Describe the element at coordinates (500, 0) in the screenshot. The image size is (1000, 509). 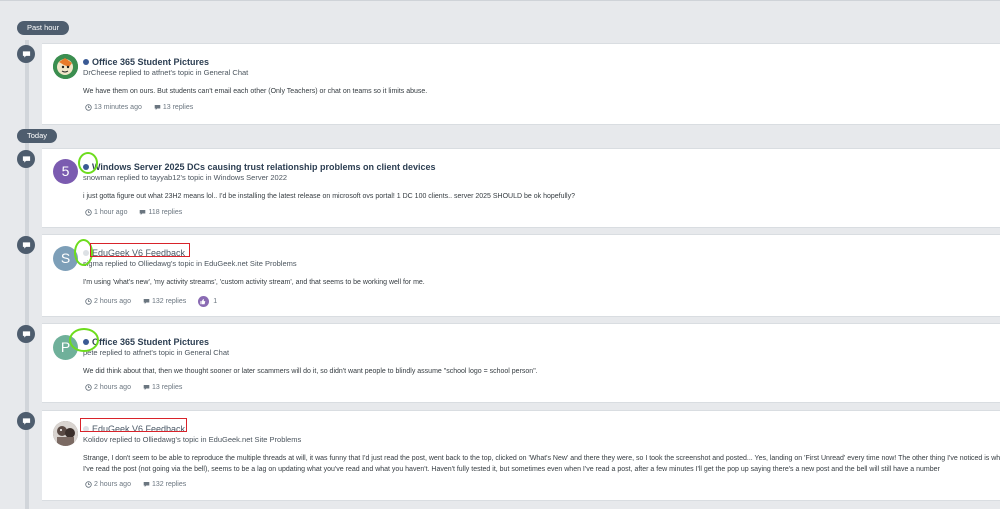
I see `top-border` at that location.